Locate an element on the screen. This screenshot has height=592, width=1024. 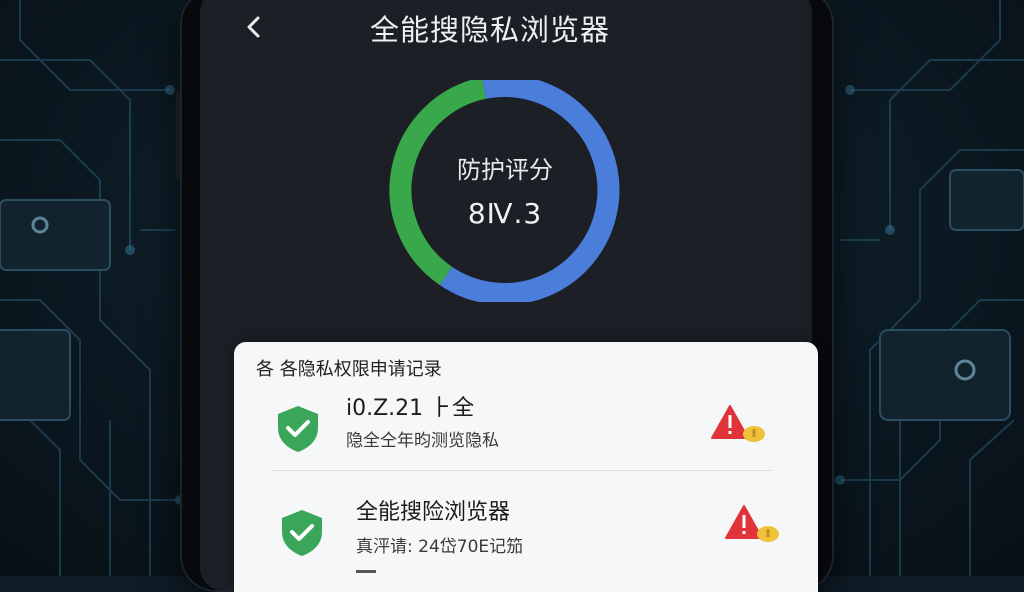
item-subtitle: 真泙请: 24岱70E记笳 is located at coordinates (440, 547).